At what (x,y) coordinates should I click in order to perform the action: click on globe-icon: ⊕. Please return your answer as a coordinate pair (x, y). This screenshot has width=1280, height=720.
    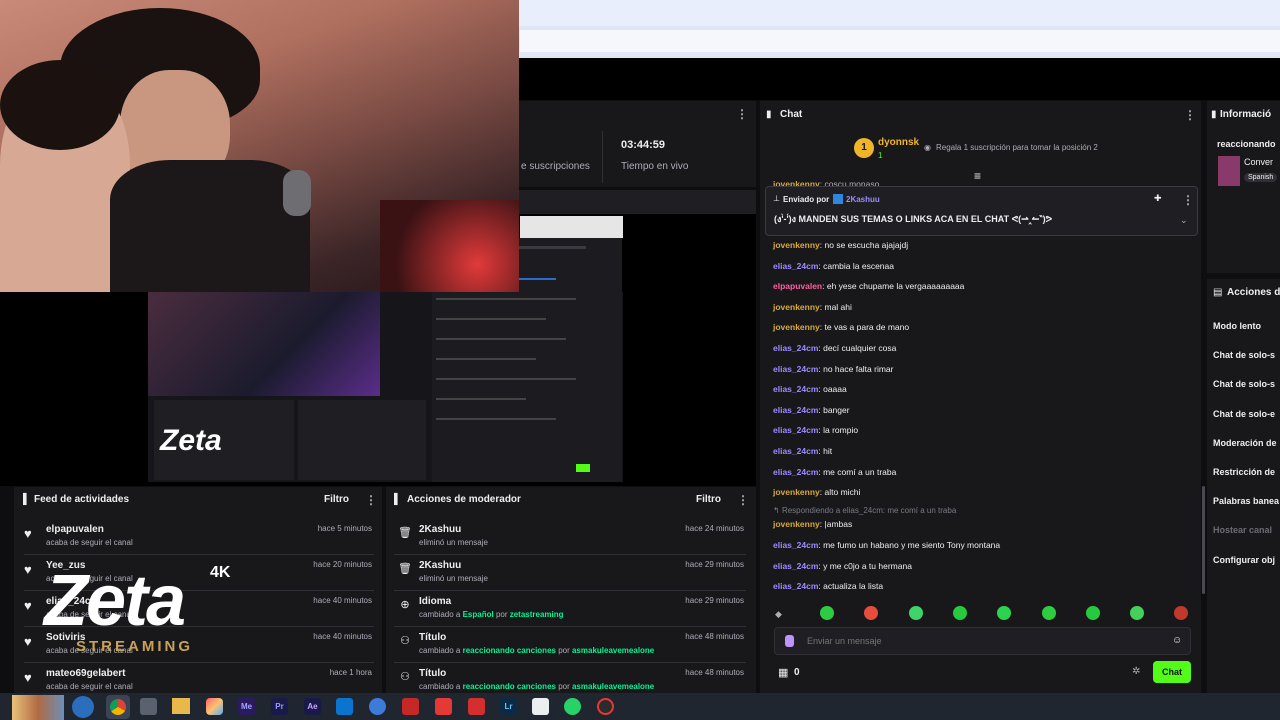
    Looking at the image, I should click on (405, 605).